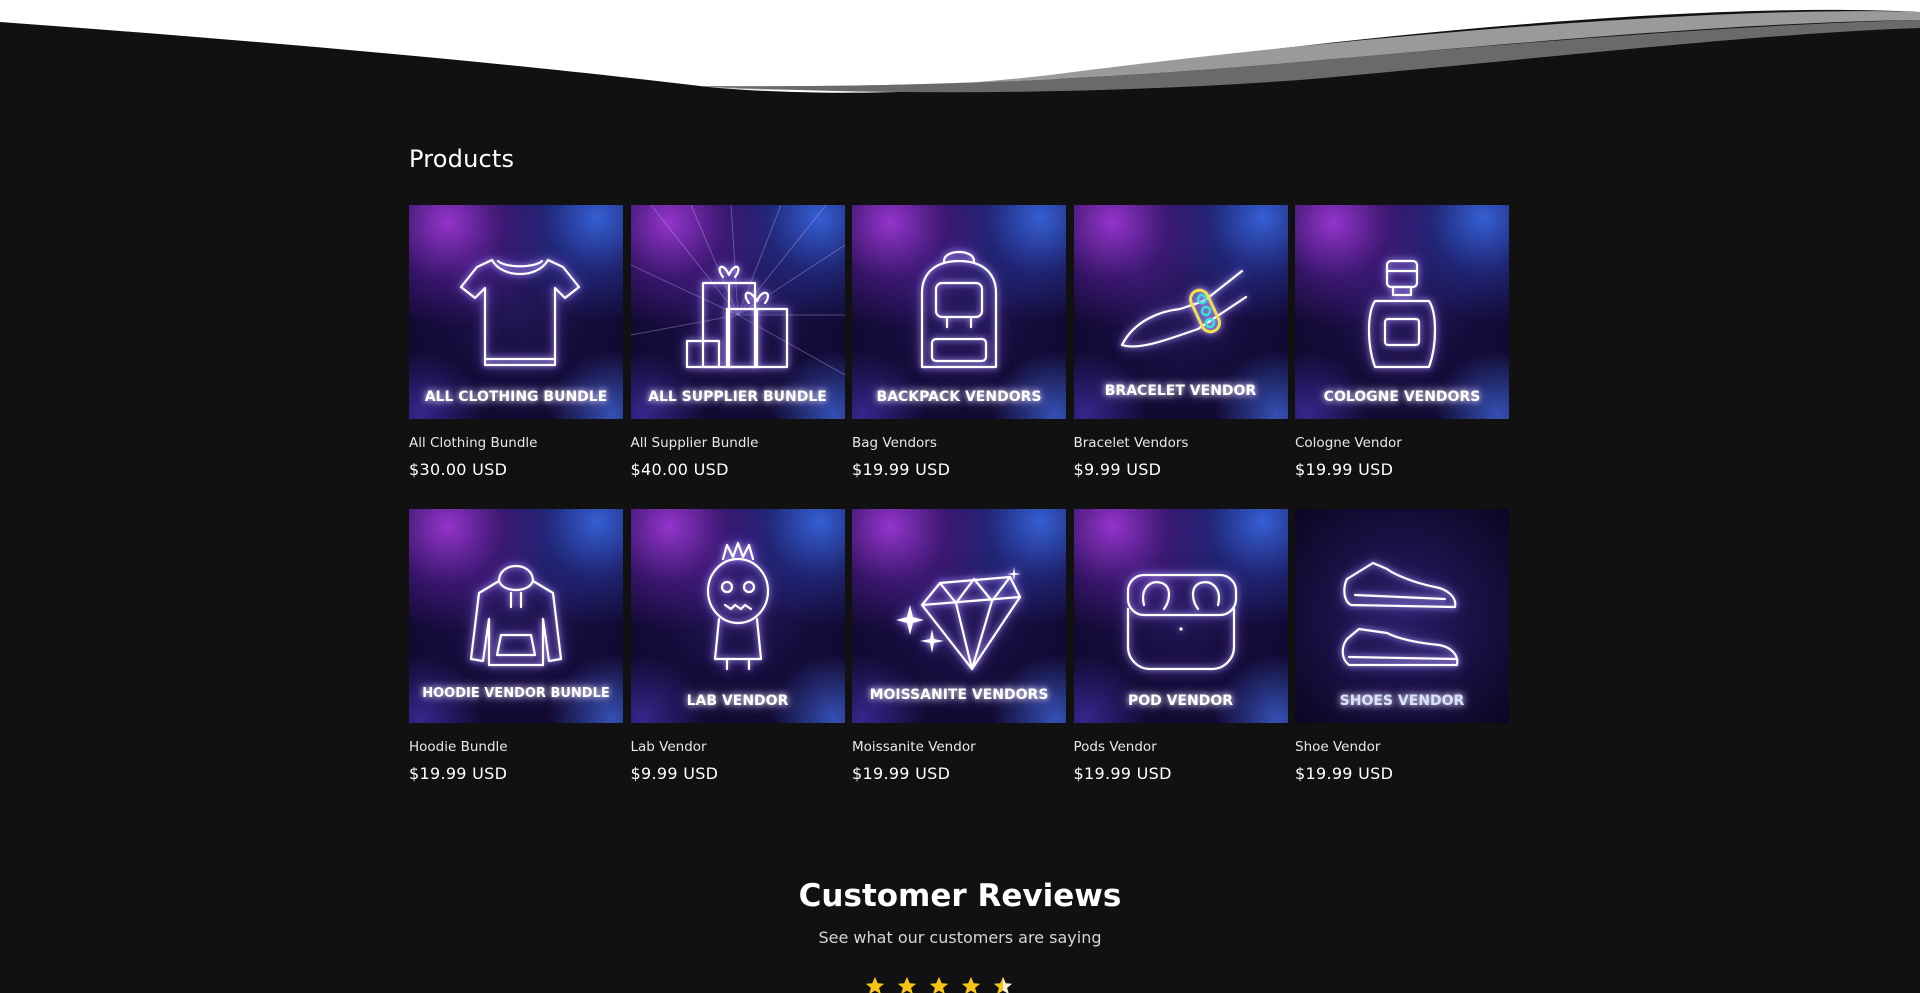 This screenshot has width=1920, height=993. I want to click on product-card: LAB VENDOR Lab Vendor $9.99 USD, so click(737, 661).